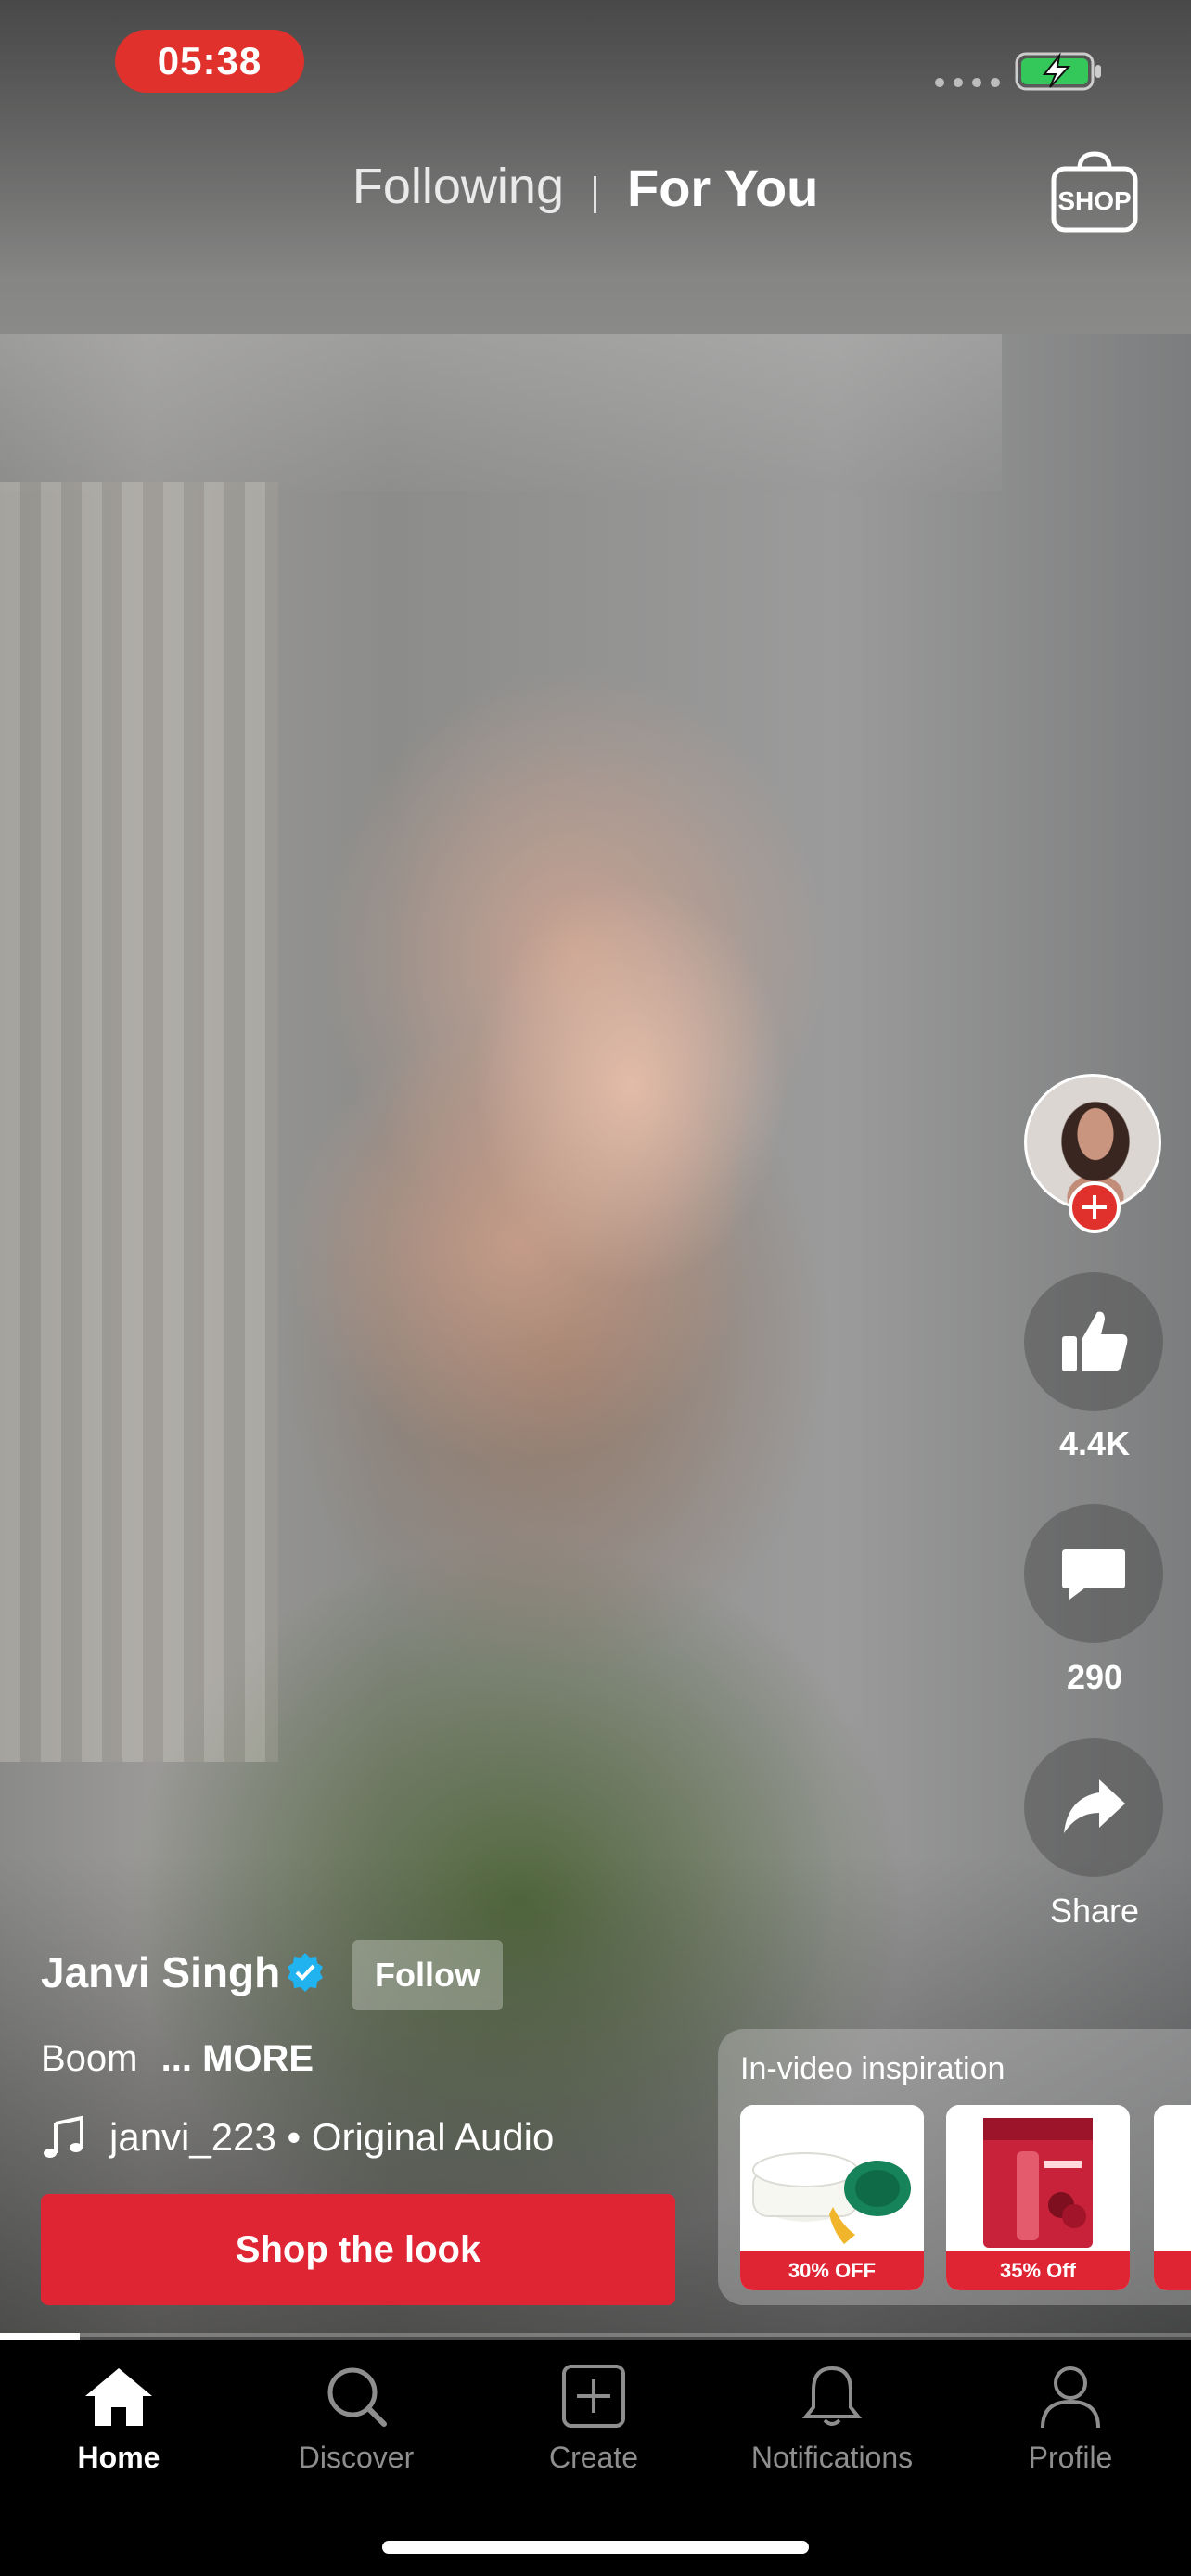 This screenshot has width=1191, height=2576. Describe the element at coordinates (458, 186) in the screenshot. I see `tab-following: Following` at that location.